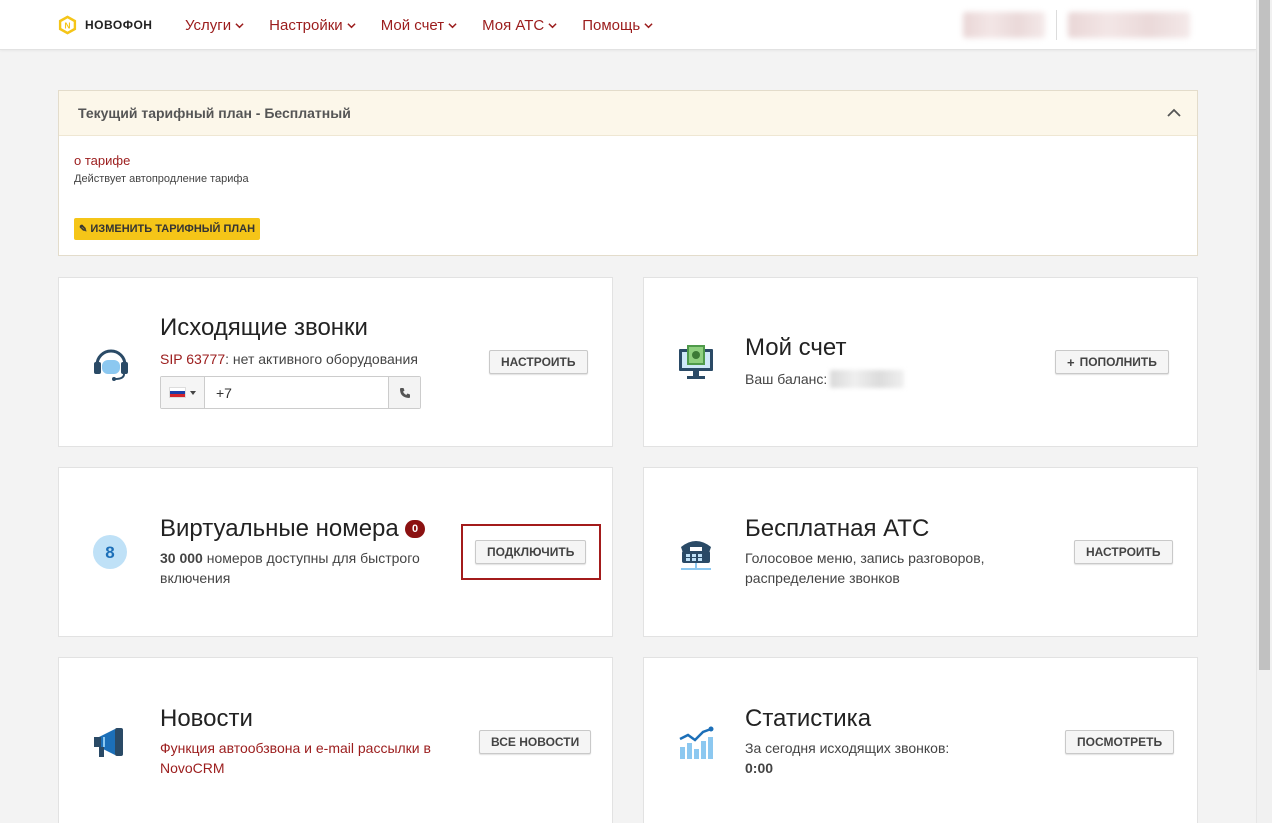 Image resolution: width=1272 pixels, height=823 pixels. I want to click on main-nav: Услуги Настройки Мой счет Моя АТС Помощь, so click(431, 25).